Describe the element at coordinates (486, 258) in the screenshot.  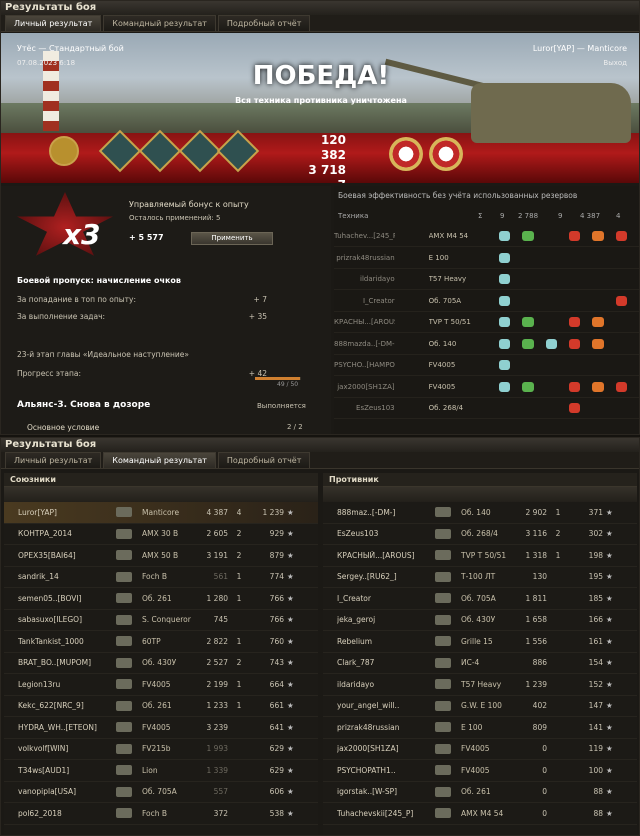
I see `efficiency-row: prizrak48russian E 100` at that location.